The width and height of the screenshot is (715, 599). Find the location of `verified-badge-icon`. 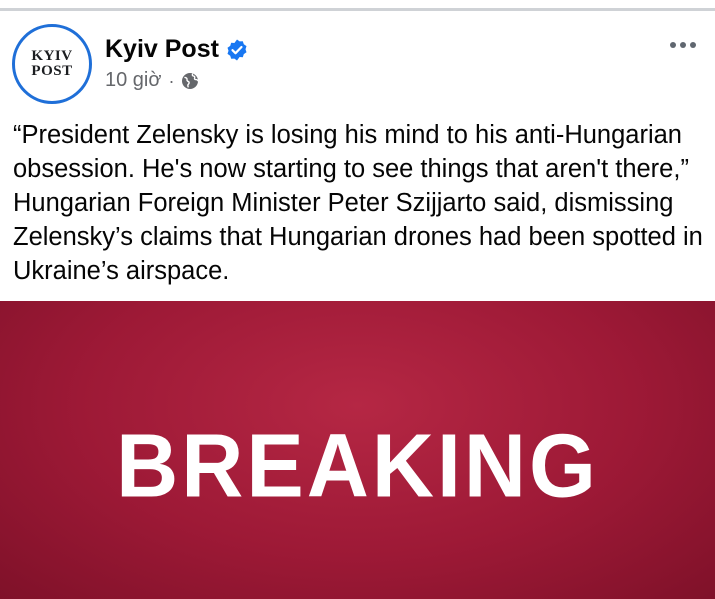

verified-badge-icon is located at coordinates (237, 49).